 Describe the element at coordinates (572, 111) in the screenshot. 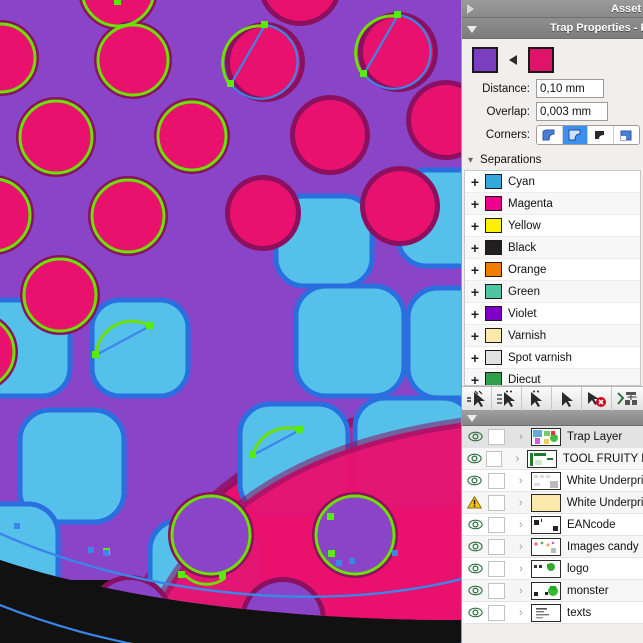

I see `overlap-input` at that location.